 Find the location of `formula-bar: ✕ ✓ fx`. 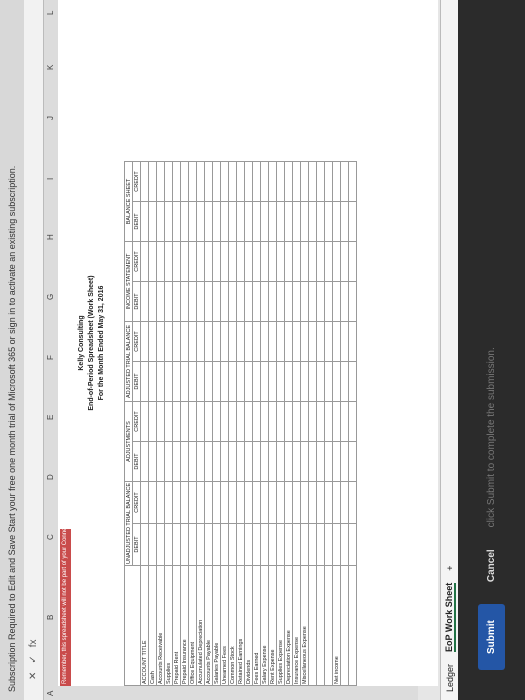

formula-bar: ✕ ✓ fx is located at coordinates (34, 350).